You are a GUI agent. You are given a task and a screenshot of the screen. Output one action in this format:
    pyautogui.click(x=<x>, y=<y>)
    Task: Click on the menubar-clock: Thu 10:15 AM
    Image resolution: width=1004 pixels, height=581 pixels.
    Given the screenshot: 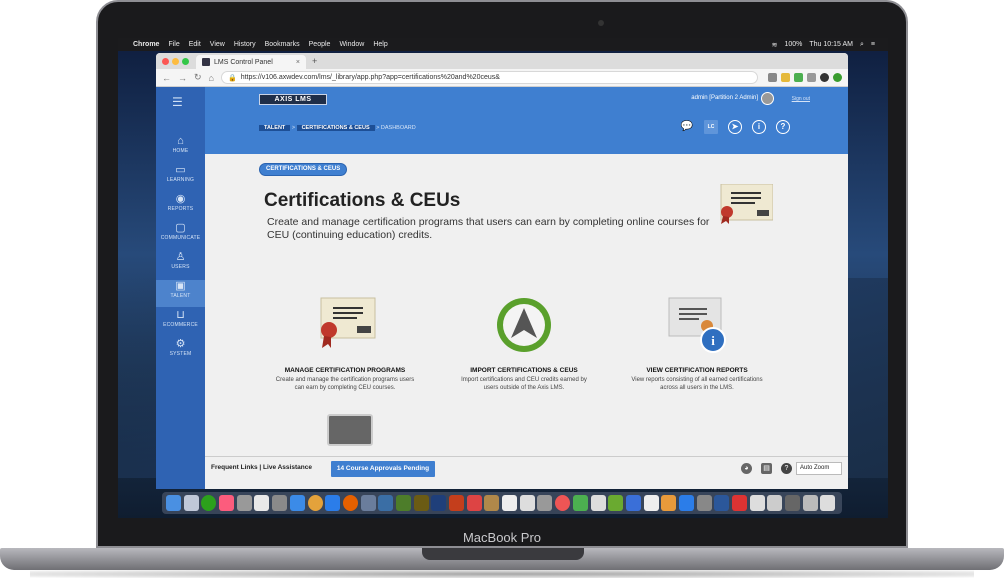 What is the action you would take?
    pyautogui.click(x=831, y=45)
    